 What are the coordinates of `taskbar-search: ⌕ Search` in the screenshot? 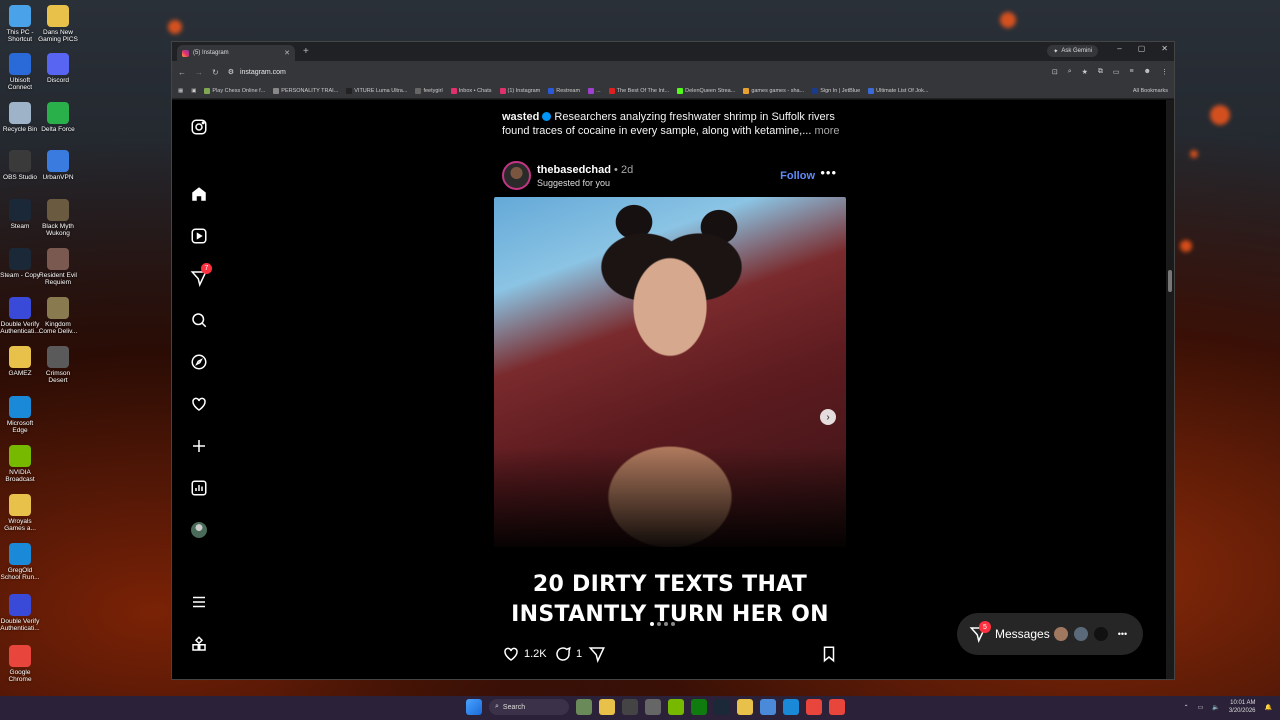 It's located at (529, 707).